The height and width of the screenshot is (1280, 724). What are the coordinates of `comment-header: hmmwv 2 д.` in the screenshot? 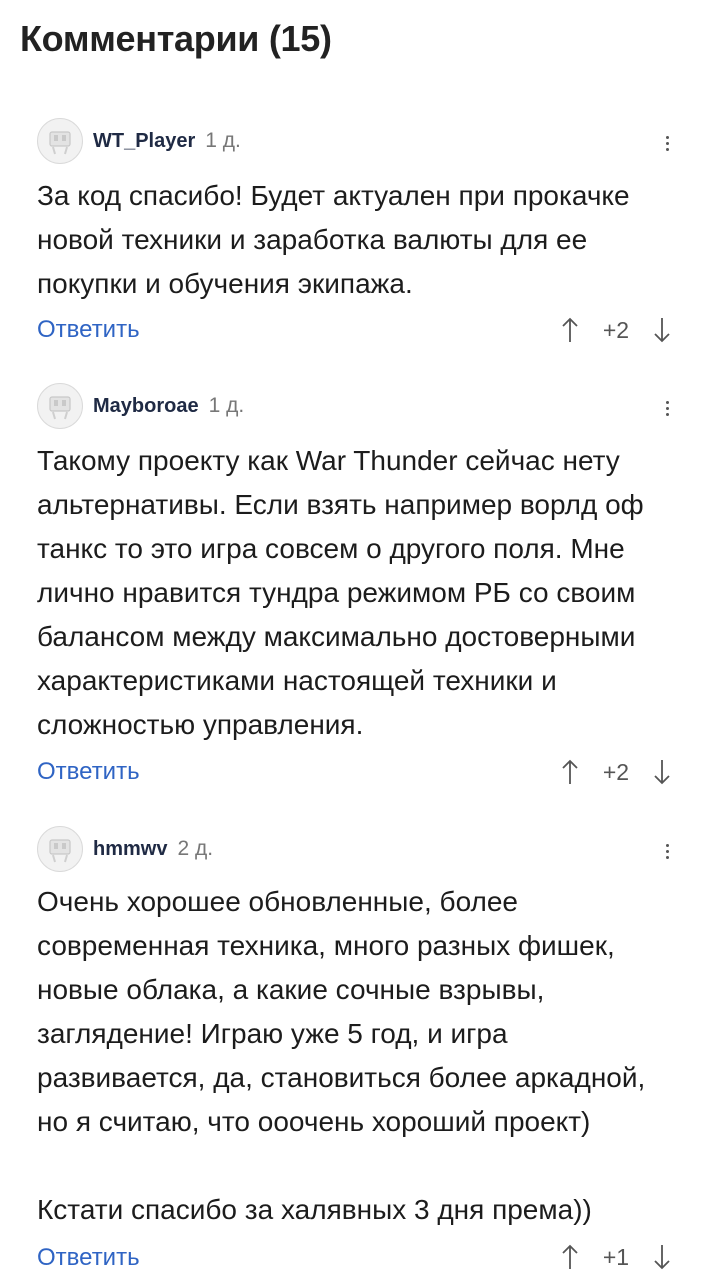 It's located at (125, 849).